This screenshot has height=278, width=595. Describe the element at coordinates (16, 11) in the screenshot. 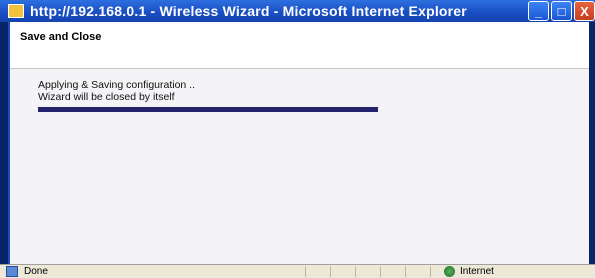

I see `ie-page-icon` at that location.